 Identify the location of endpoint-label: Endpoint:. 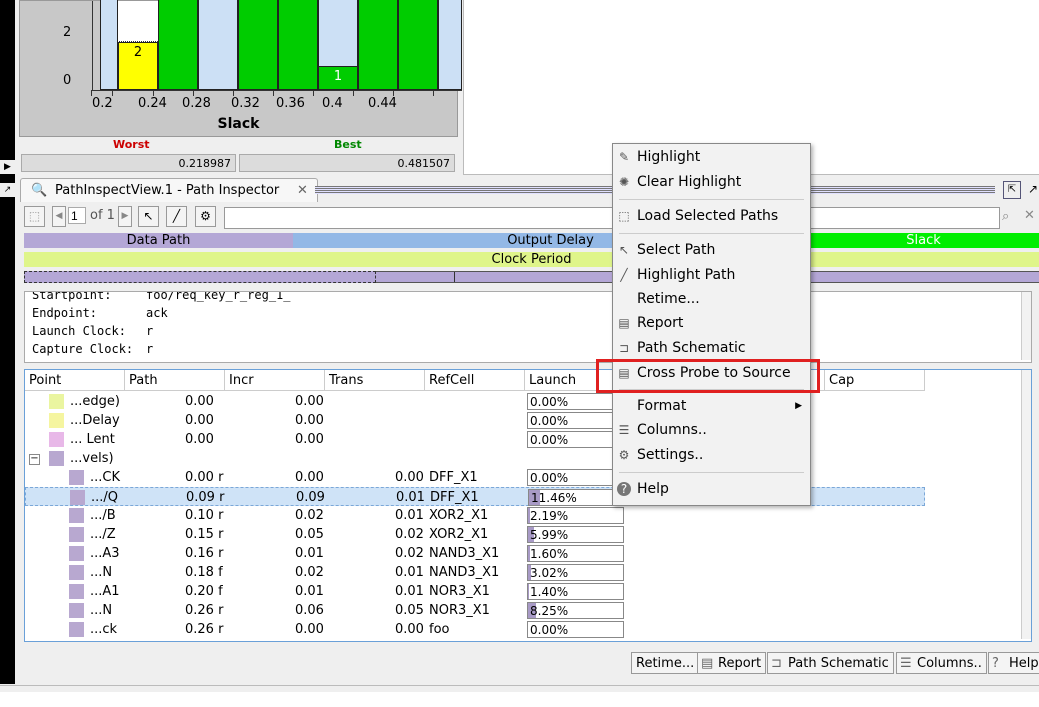
(65, 313).